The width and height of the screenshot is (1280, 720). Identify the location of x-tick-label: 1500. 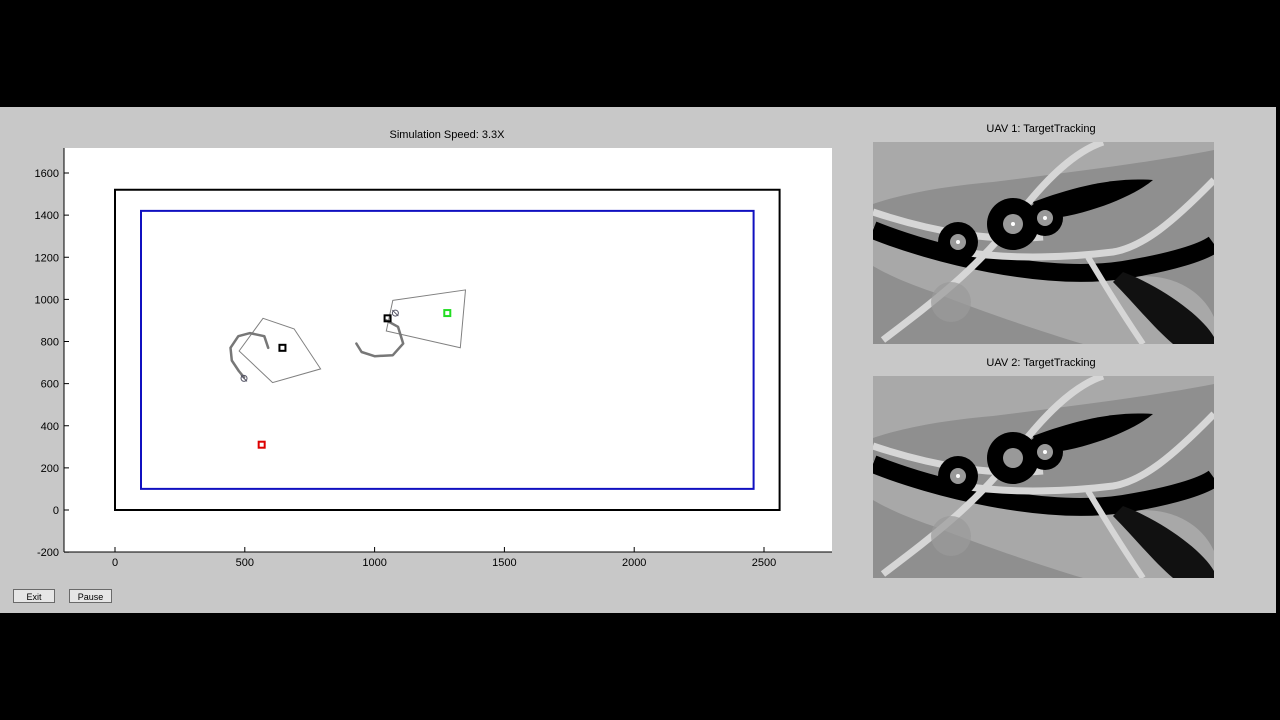
(504, 563).